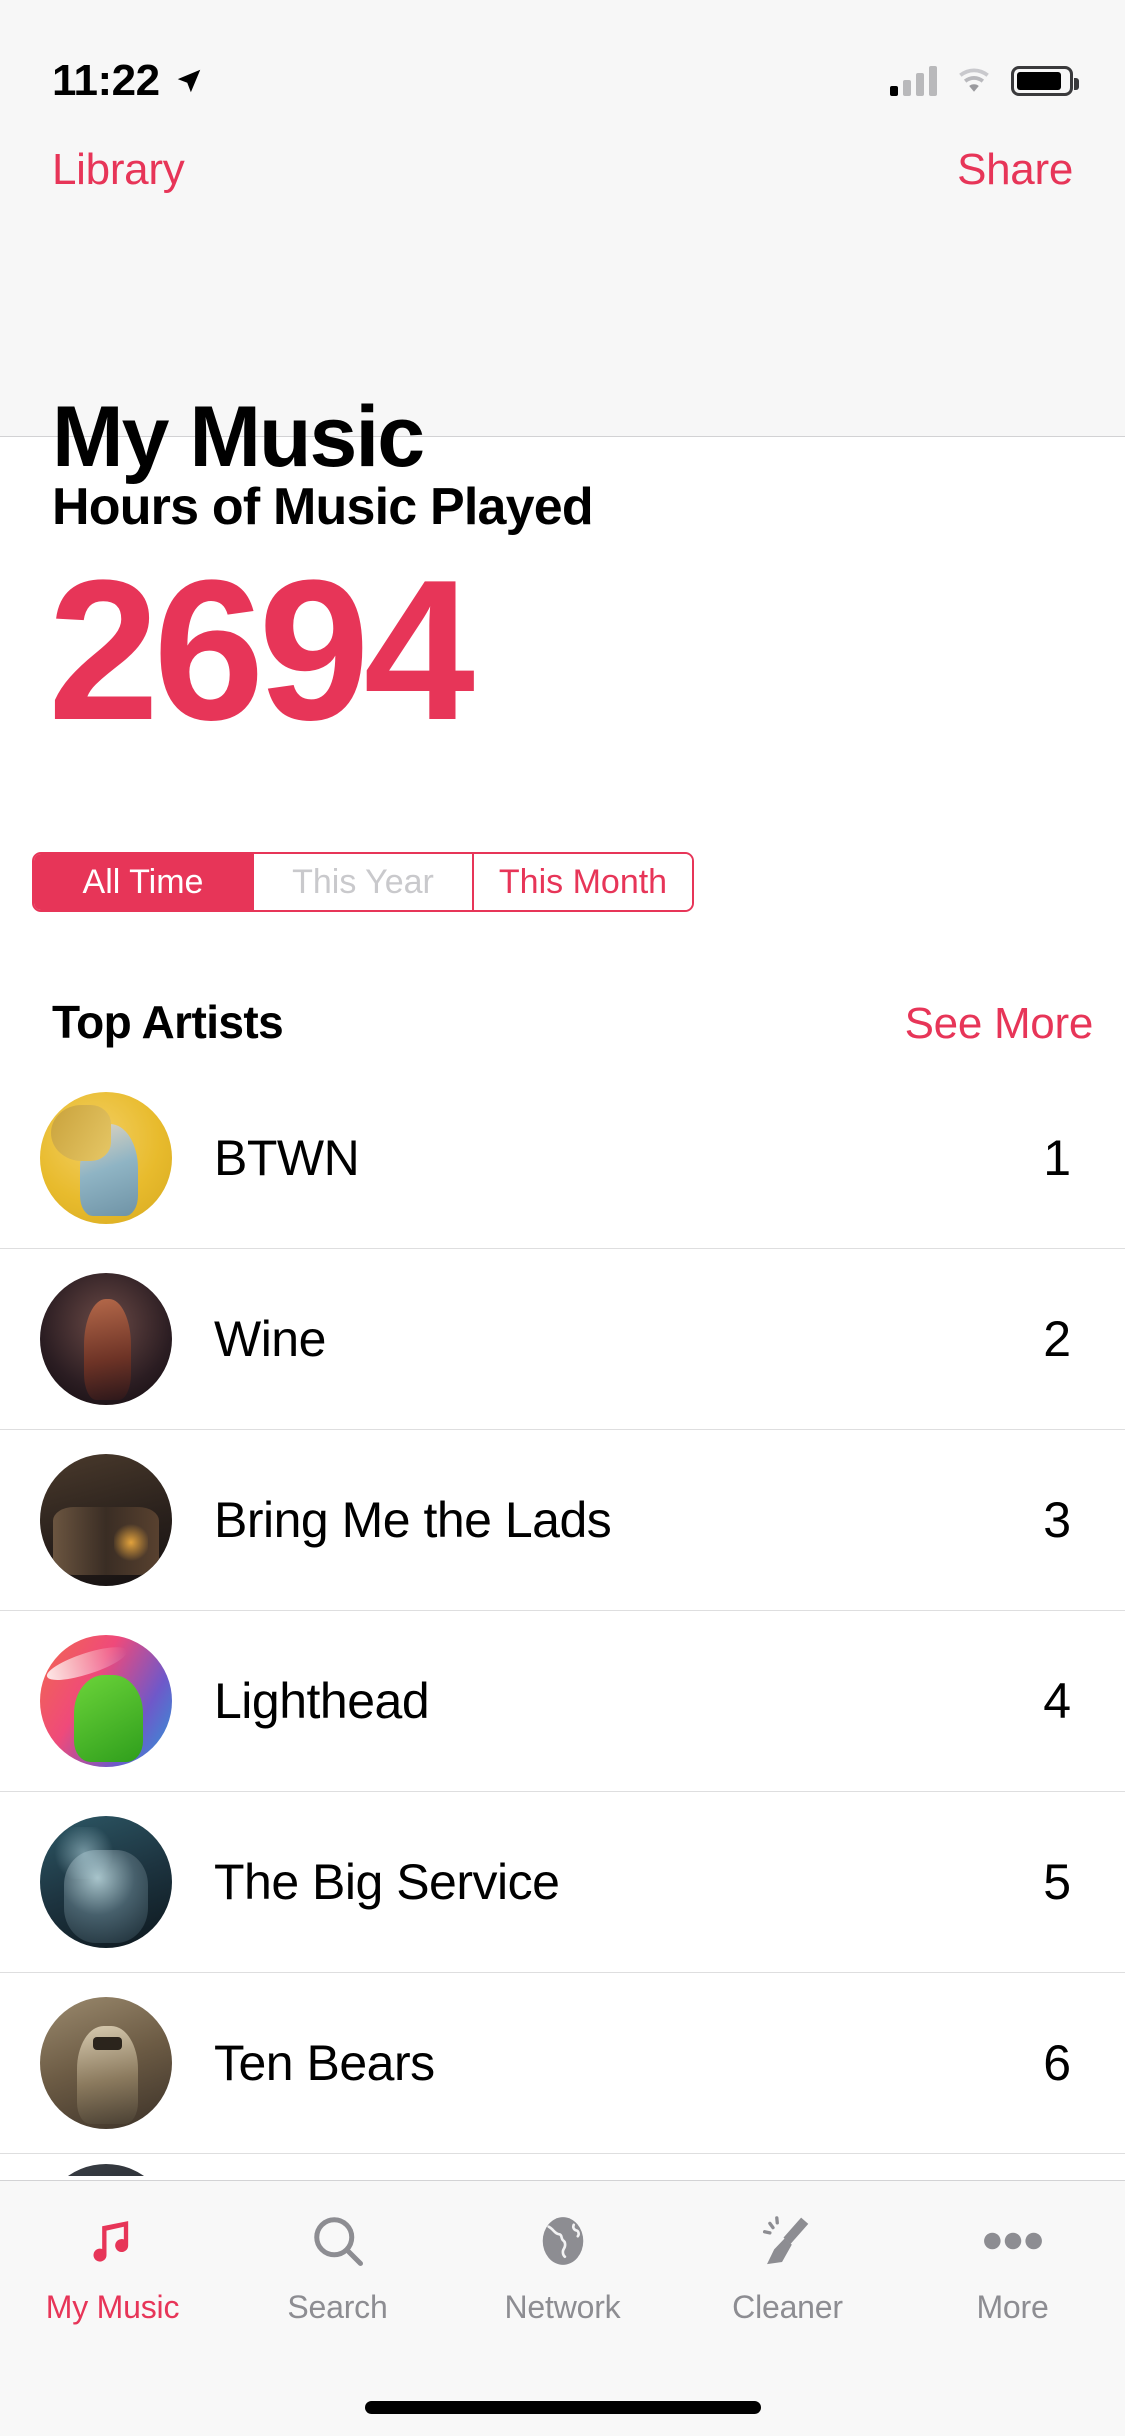  I want to click on artist-name: Bring Me the Lads, so click(413, 1520).